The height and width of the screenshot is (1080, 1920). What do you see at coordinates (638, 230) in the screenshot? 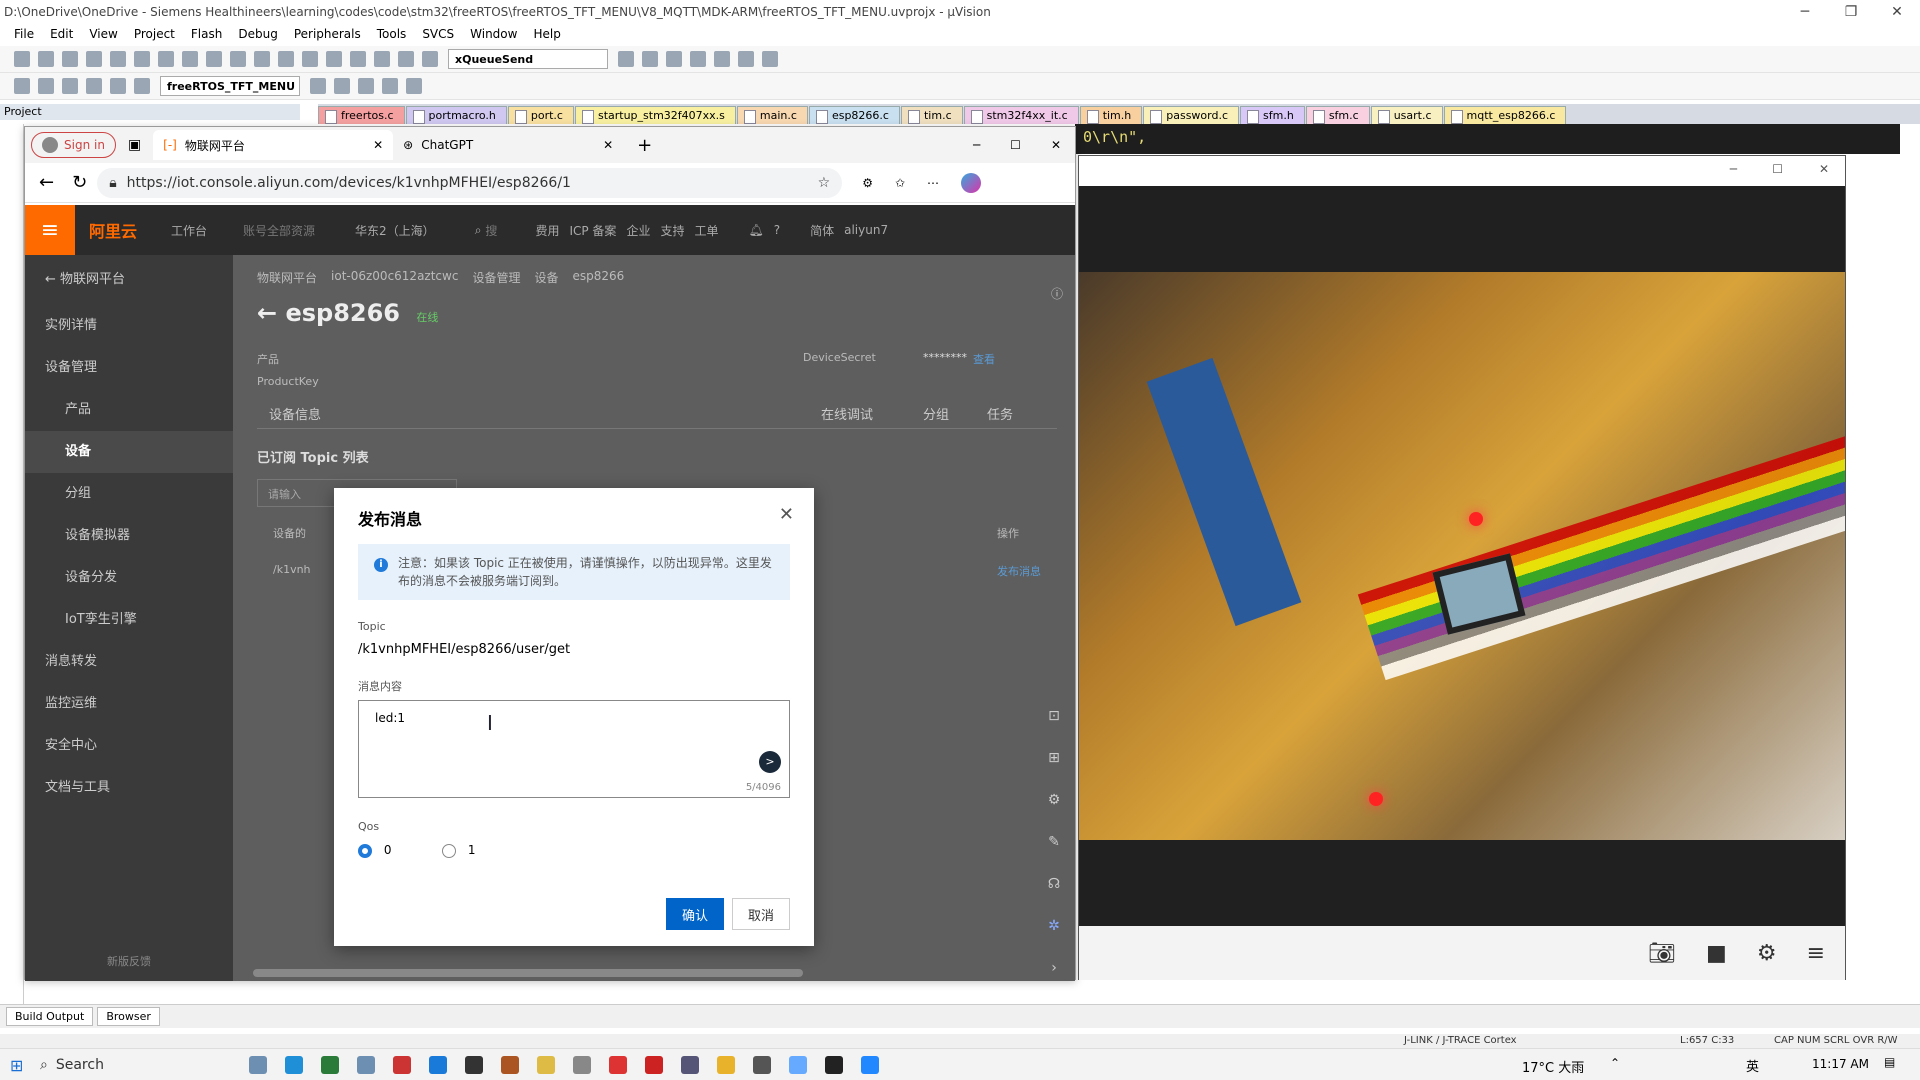
I see `top-link-enterprise: 企业` at bounding box center [638, 230].